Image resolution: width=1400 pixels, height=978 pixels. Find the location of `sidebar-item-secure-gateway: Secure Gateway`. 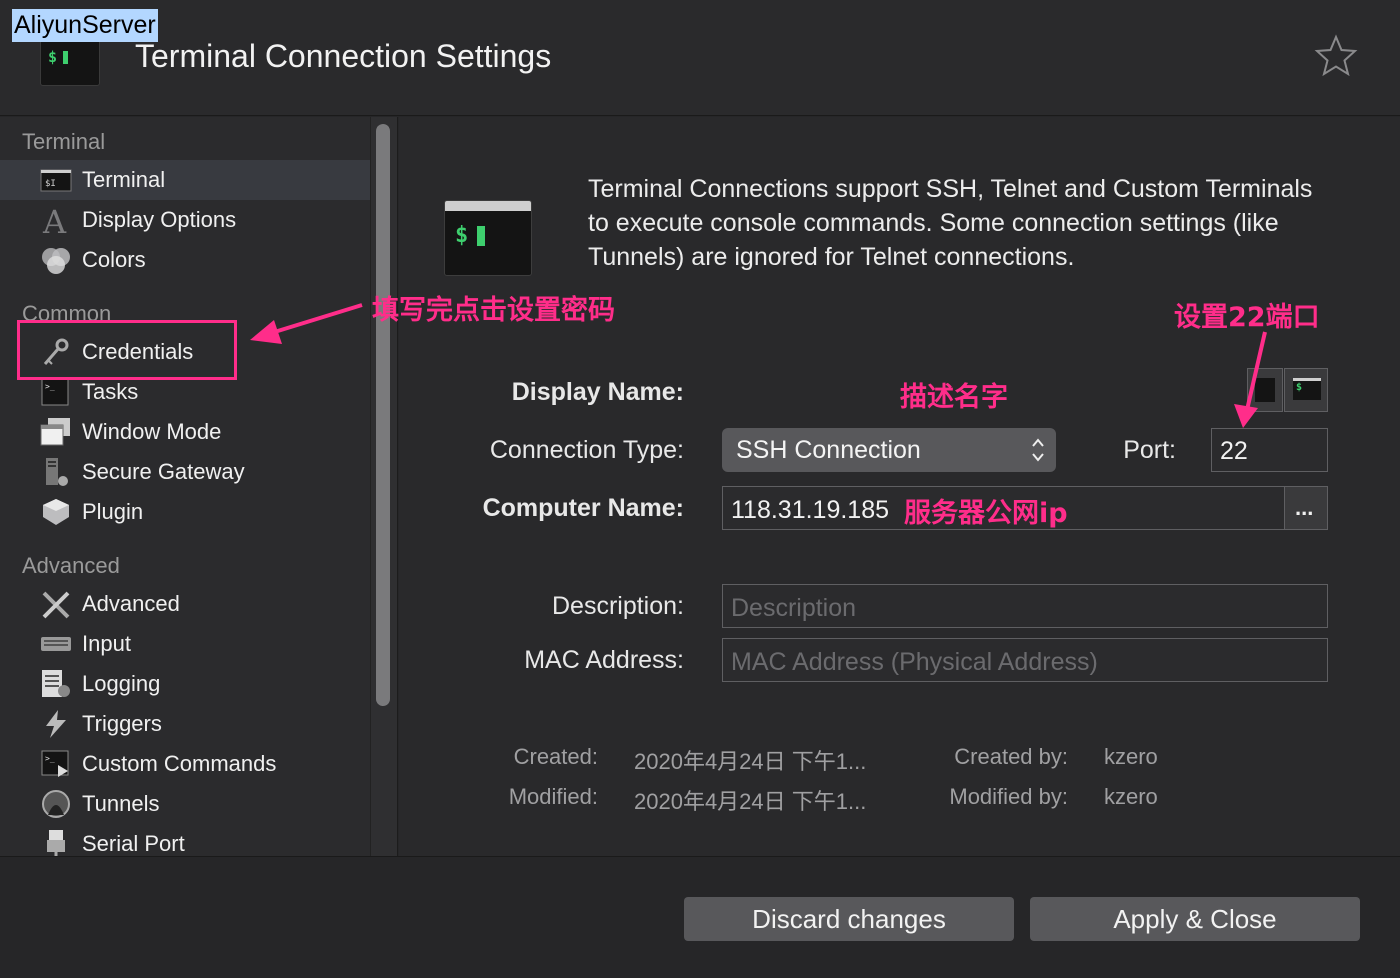

sidebar-item-secure-gateway: Secure Gateway is located at coordinates (185, 472).